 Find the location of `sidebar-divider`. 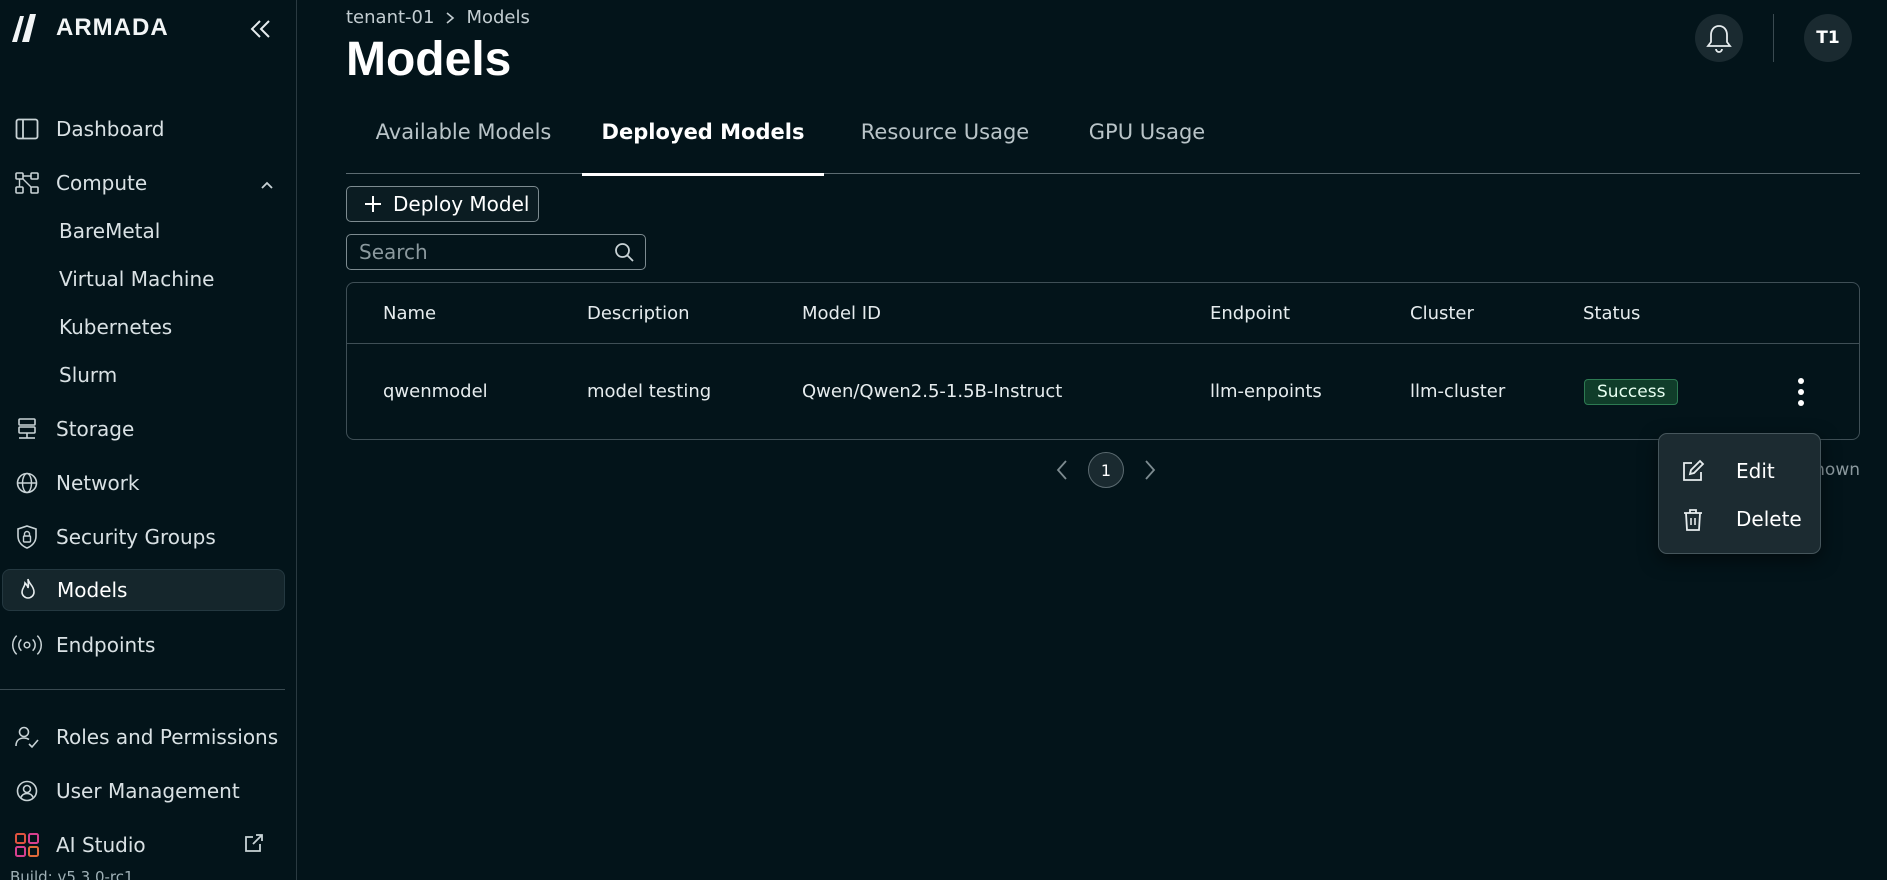

sidebar-divider is located at coordinates (142, 689).